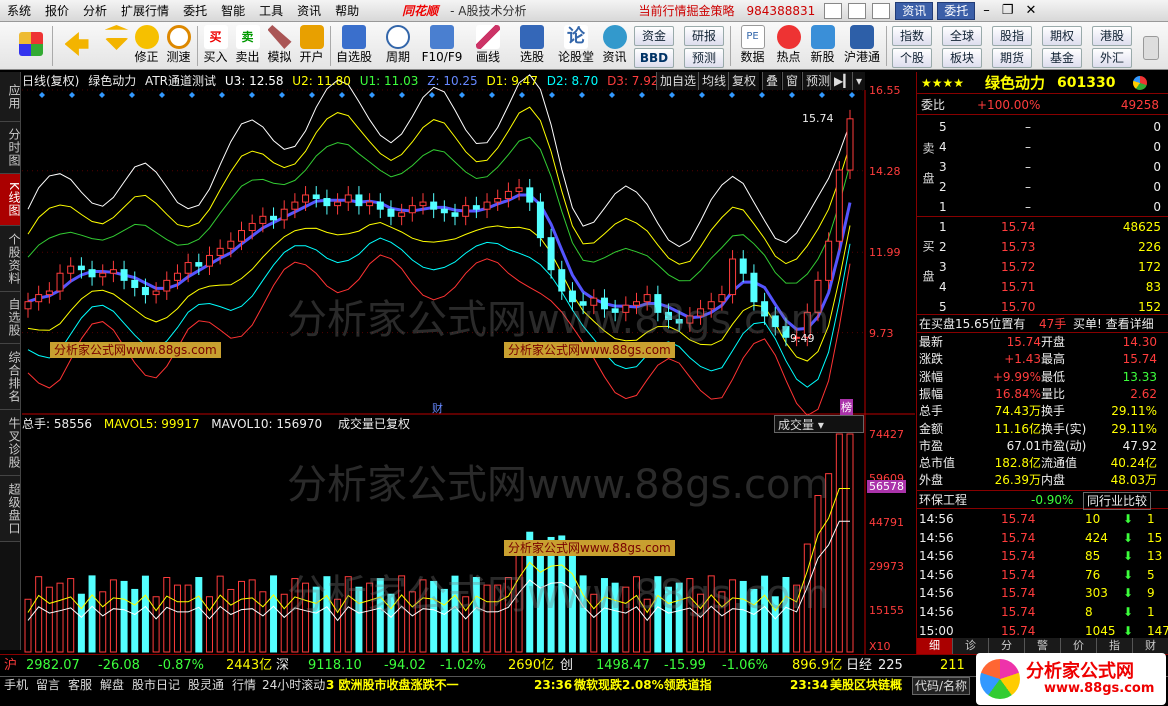 The width and height of the screenshot is (1168, 706). What do you see at coordinates (146, 46) in the screenshot?
I see `fix-button: 修正` at bounding box center [146, 46].